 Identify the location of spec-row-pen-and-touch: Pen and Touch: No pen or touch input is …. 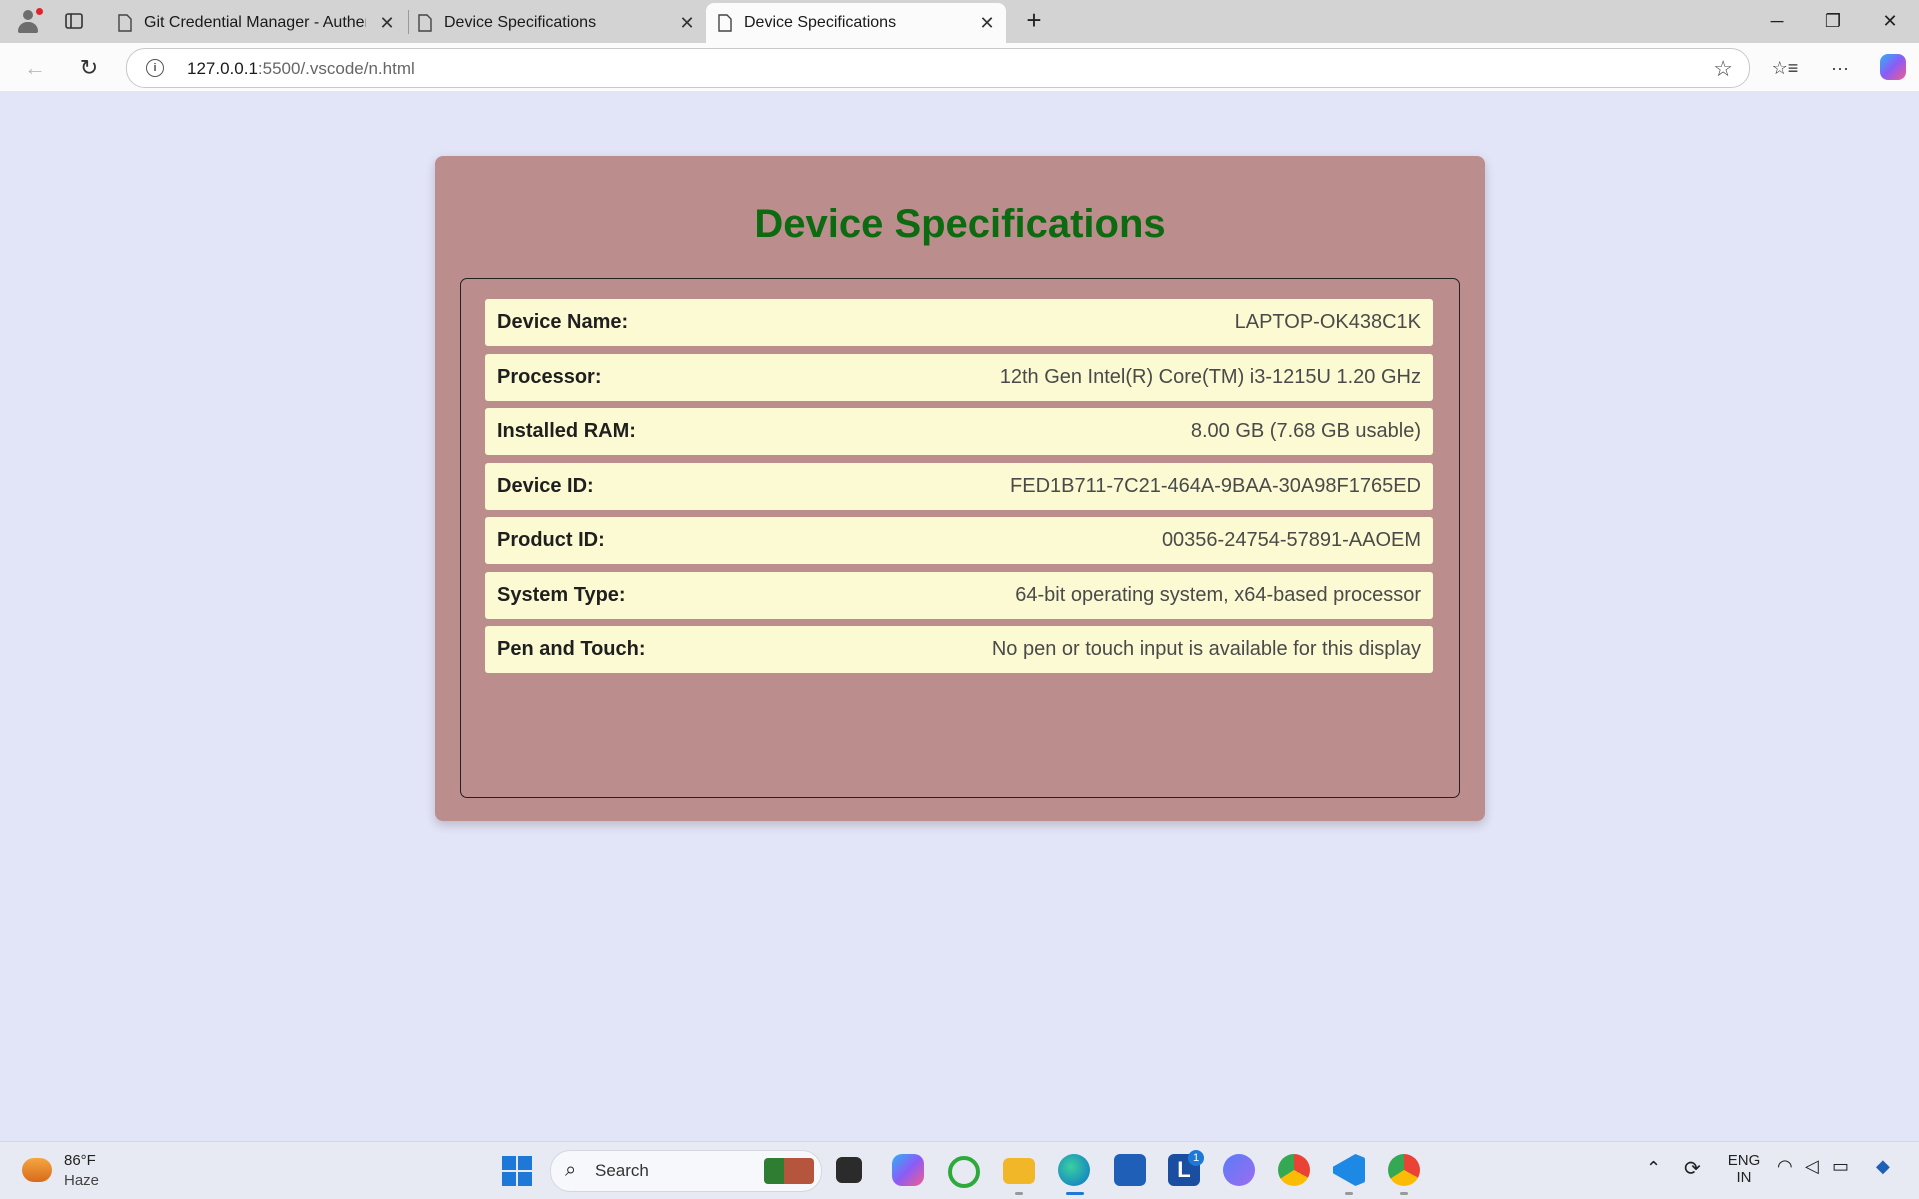
(959, 649).